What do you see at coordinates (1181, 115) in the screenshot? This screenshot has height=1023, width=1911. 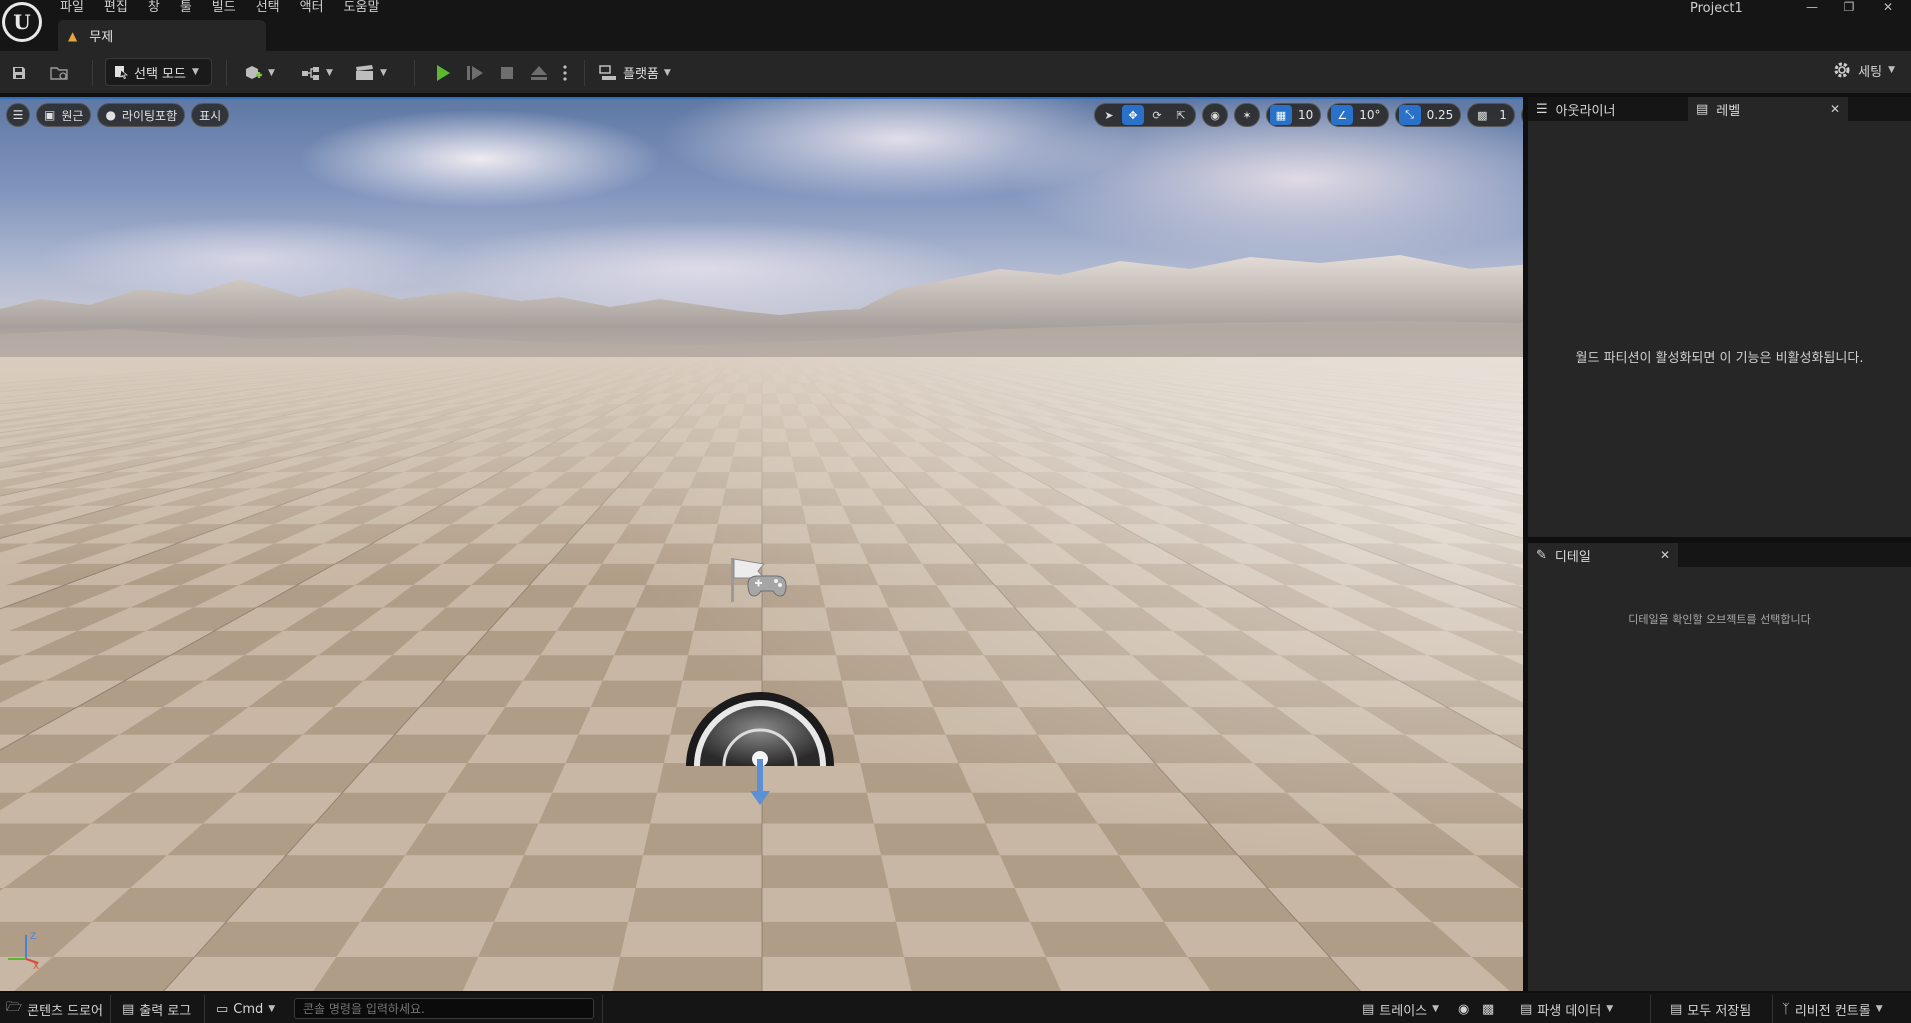 I see `scale-icon: ⇱` at bounding box center [1181, 115].